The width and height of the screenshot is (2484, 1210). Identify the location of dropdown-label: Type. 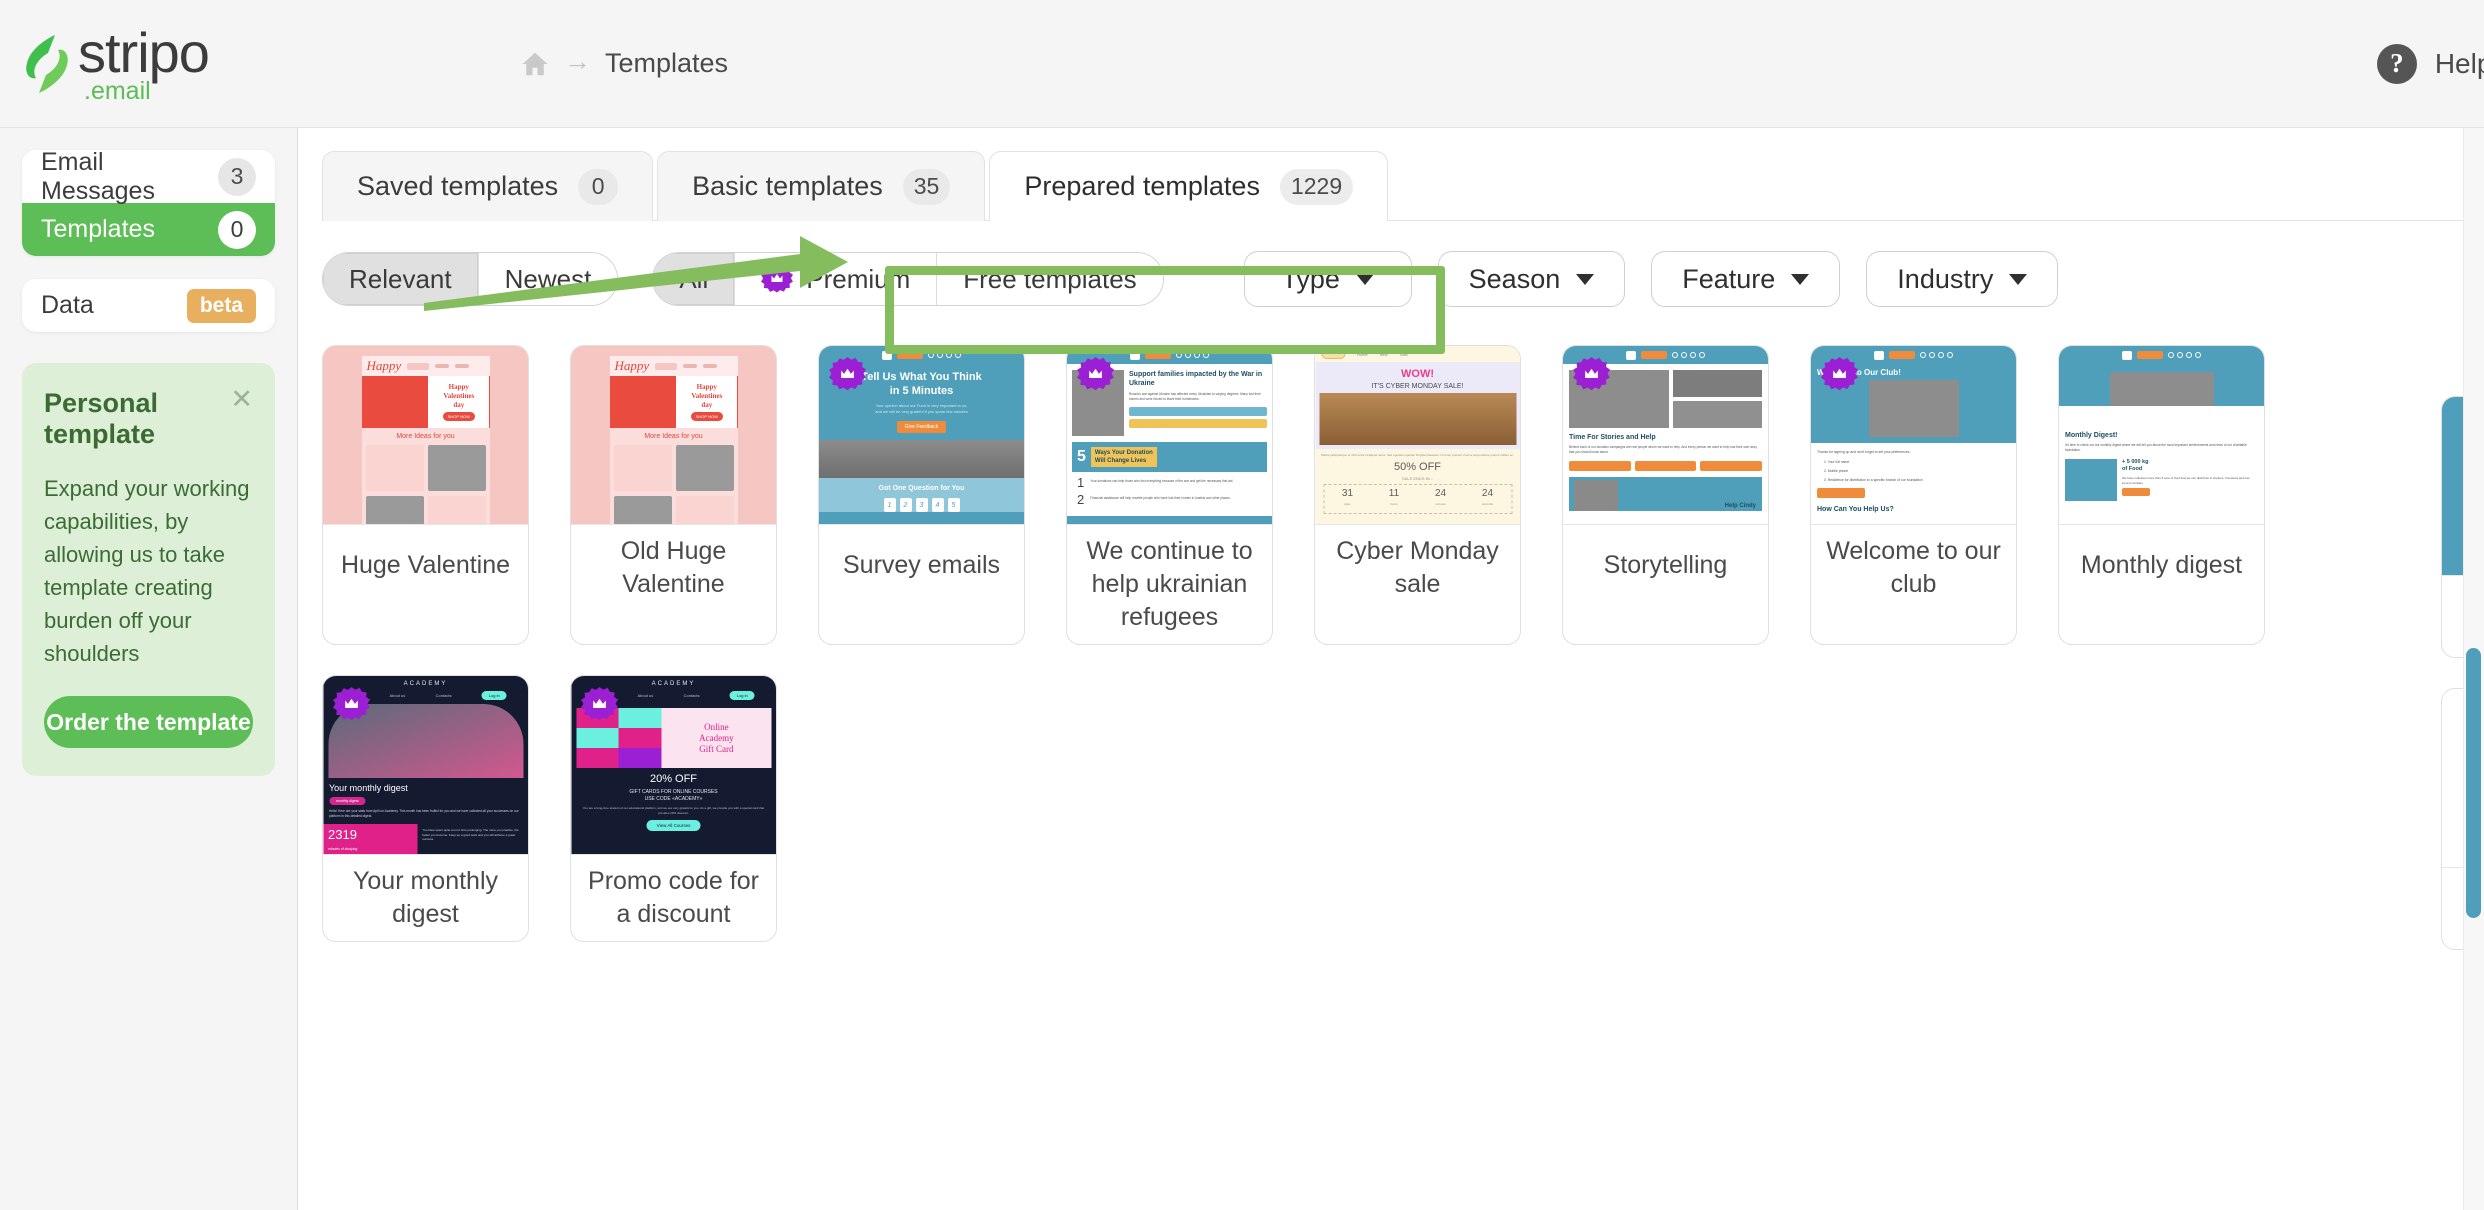
(1310, 278).